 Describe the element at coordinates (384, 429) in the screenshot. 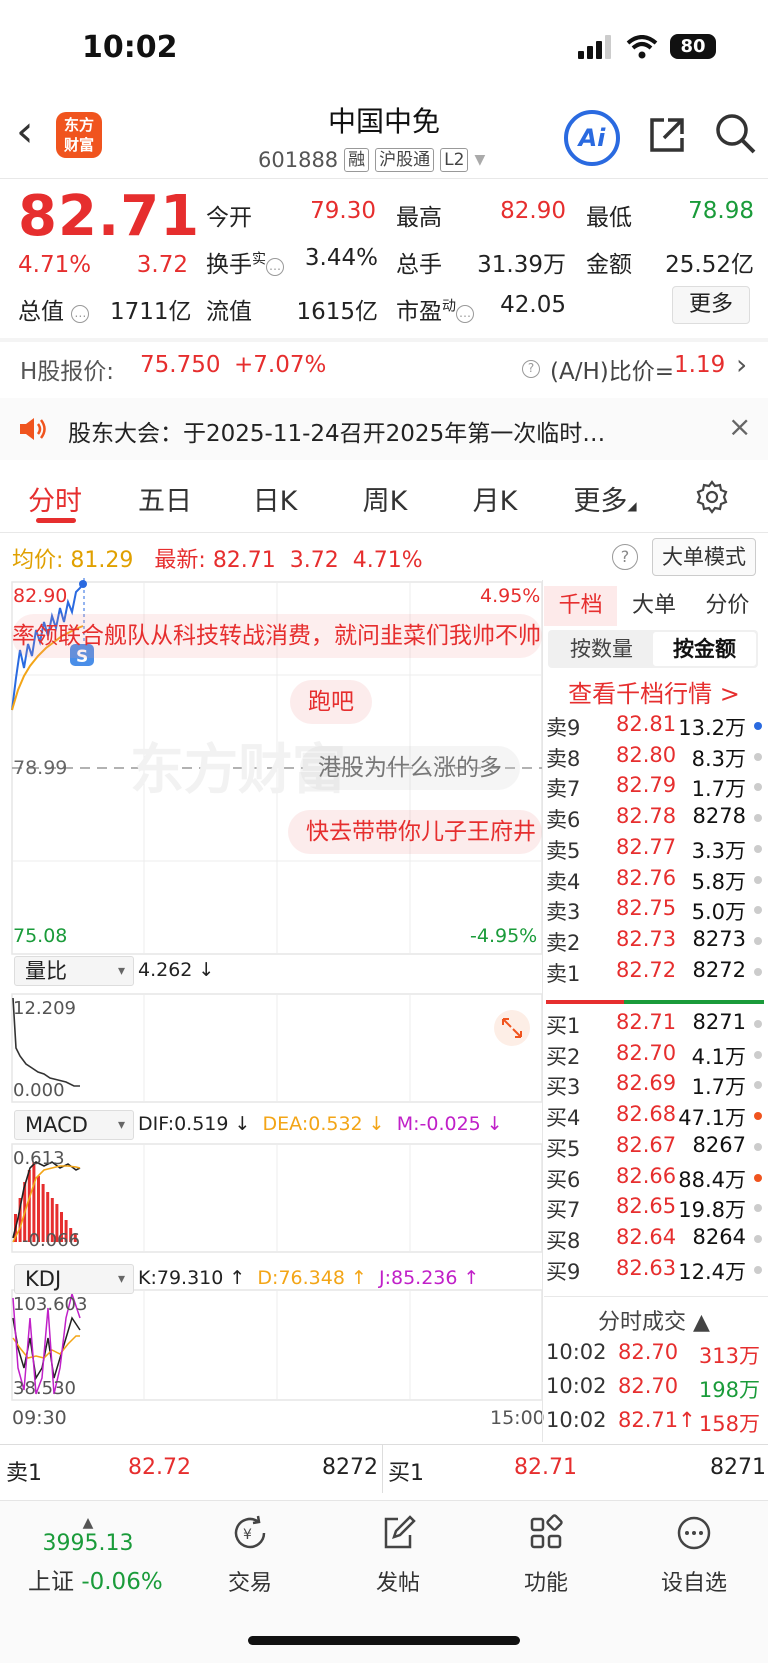

I see `notice-bar: 股东大会：于2025-11-24召开2025年第一次临时… ×` at that location.